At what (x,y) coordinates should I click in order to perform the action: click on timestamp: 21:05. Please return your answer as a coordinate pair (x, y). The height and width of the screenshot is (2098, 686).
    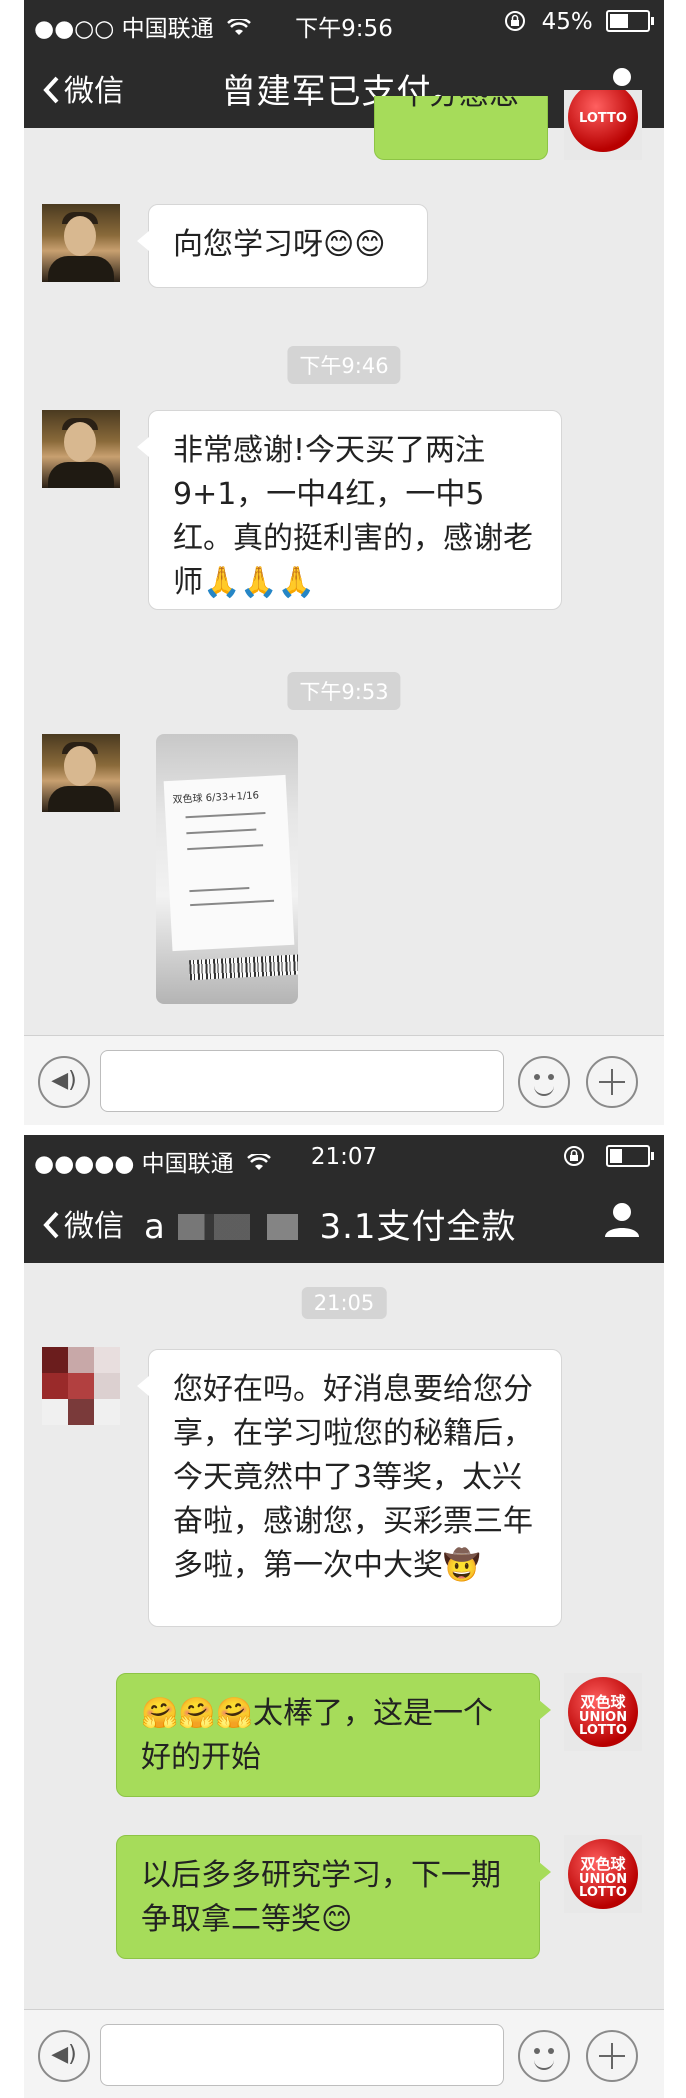
    Looking at the image, I should click on (344, 1303).